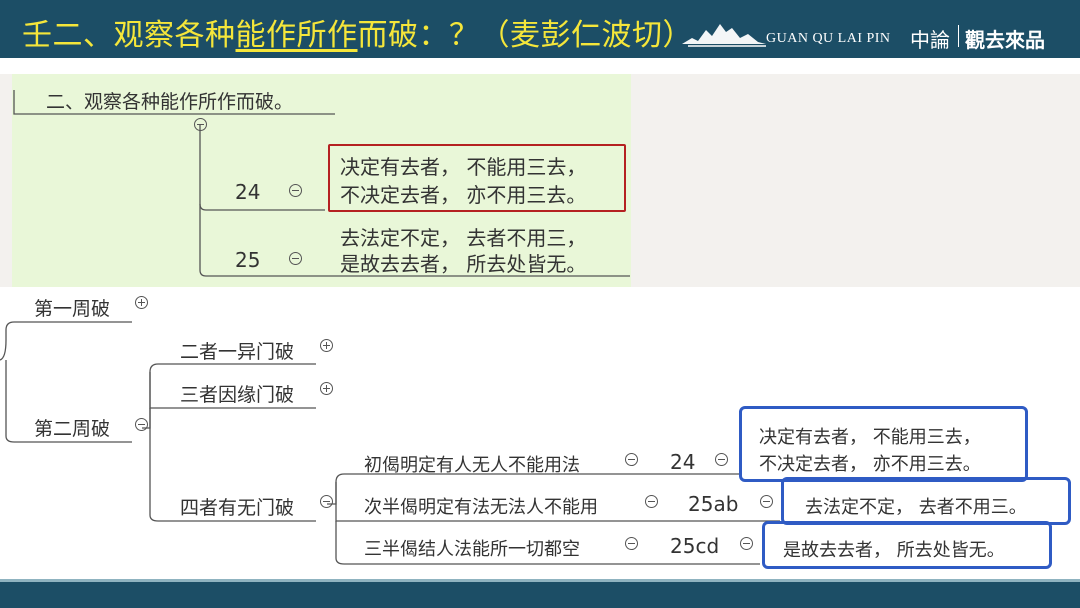  Describe the element at coordinates (713, 504) in the screenshot. I see `child-2-number: 25ab` at that location.